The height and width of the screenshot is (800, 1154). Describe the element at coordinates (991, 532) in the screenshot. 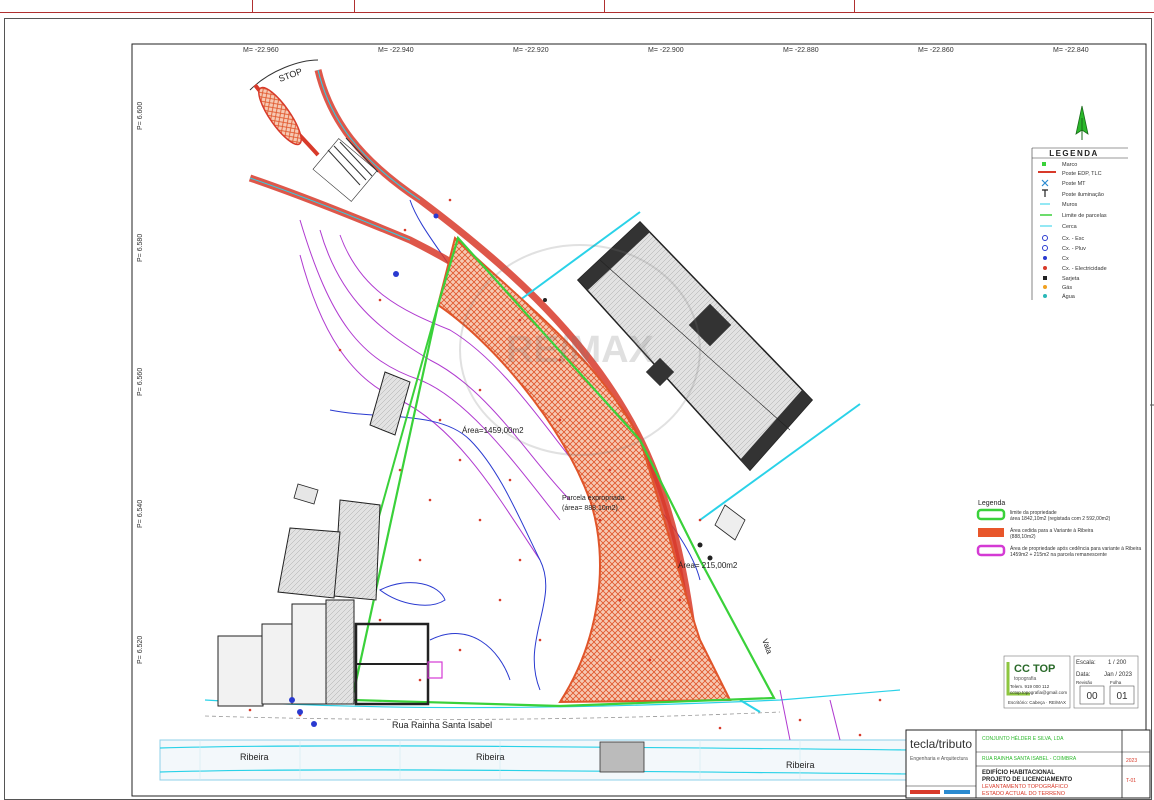

I see `ceded-area-swatch` at that location.